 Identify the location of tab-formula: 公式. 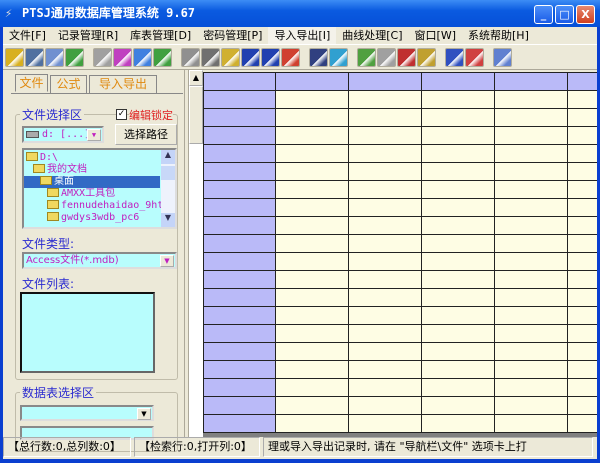
(68, 84).